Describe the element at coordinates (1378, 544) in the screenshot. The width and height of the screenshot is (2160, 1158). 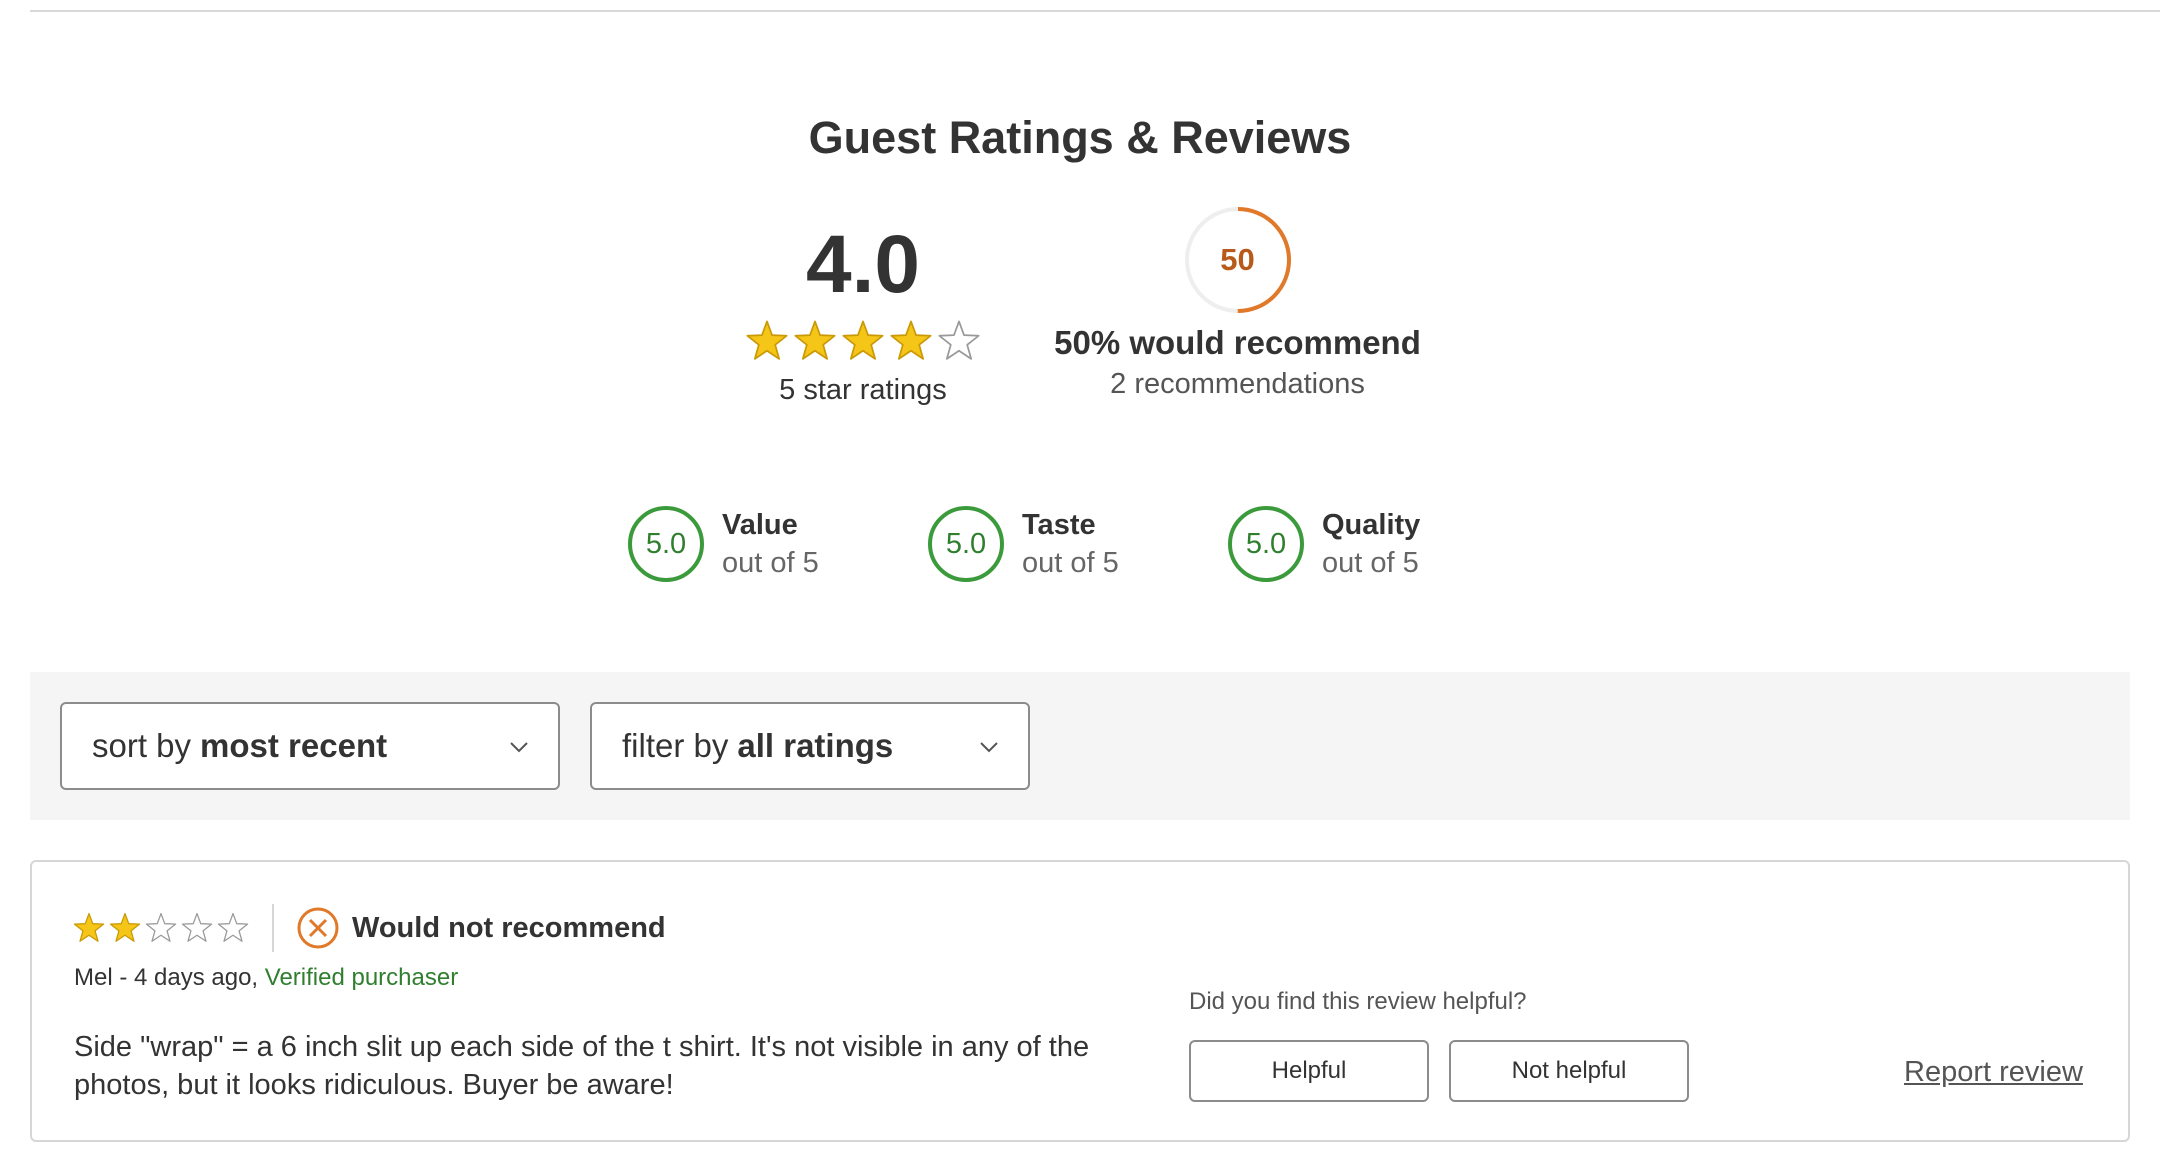
I see `subrating-quality: 5.0 Quality out of 5` at that location.